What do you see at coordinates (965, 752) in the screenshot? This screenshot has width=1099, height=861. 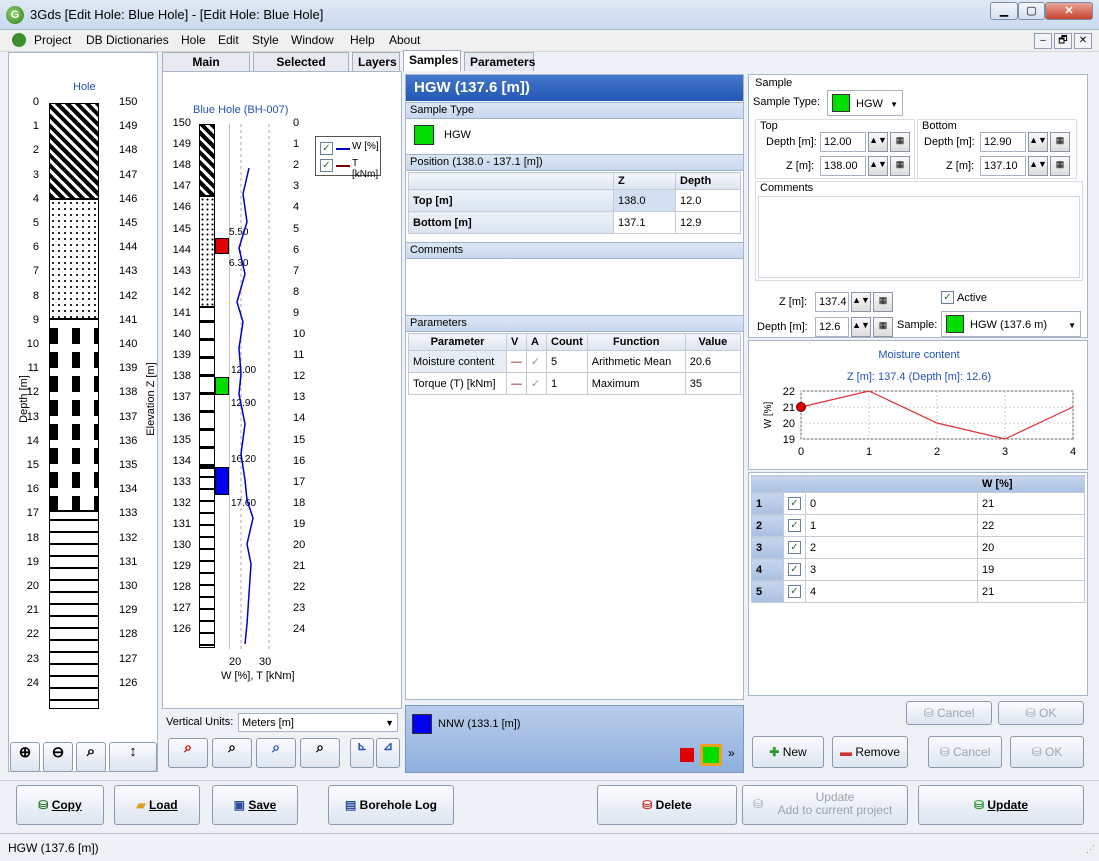 I see `cancel-button: ⛁ Cancel` at bounding box center [965, 752].